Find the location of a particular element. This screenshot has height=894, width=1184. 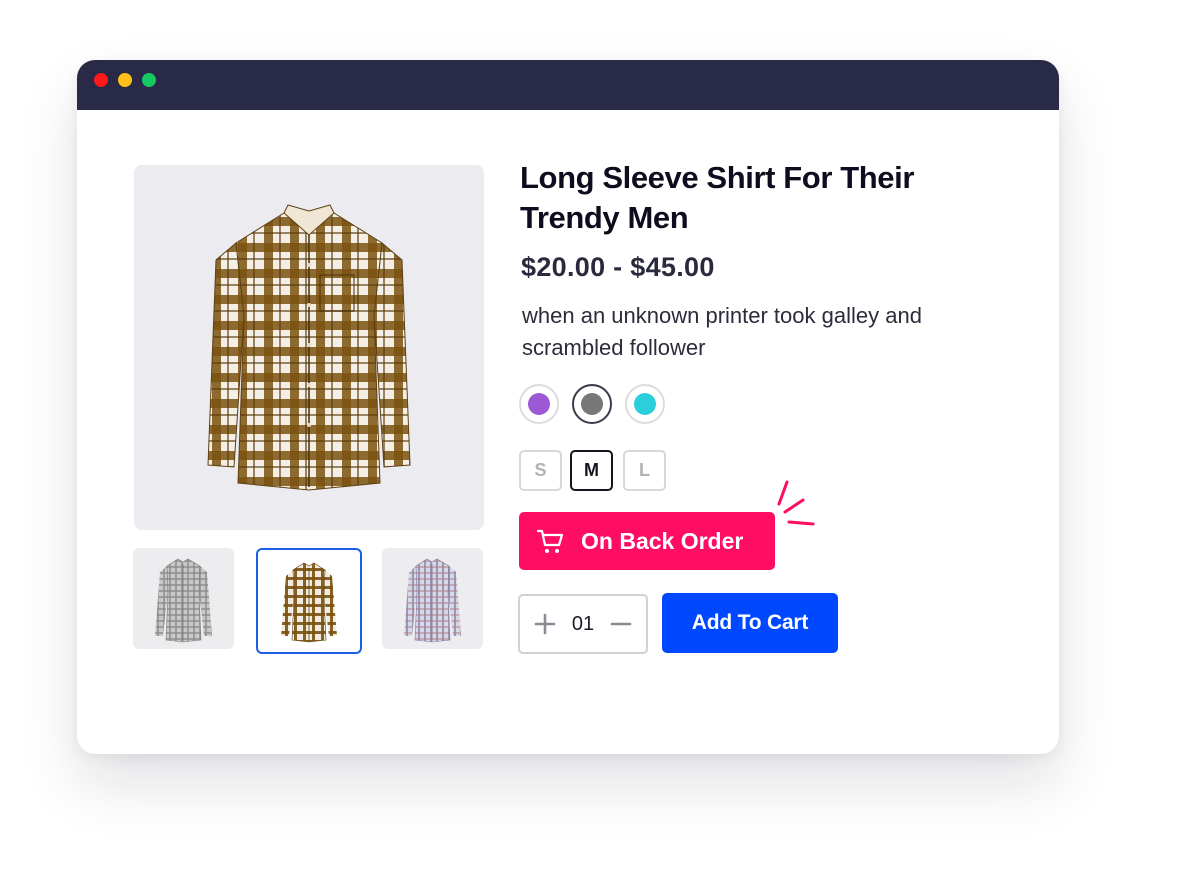

sparkle-icon is located at coordinates (796, 503).